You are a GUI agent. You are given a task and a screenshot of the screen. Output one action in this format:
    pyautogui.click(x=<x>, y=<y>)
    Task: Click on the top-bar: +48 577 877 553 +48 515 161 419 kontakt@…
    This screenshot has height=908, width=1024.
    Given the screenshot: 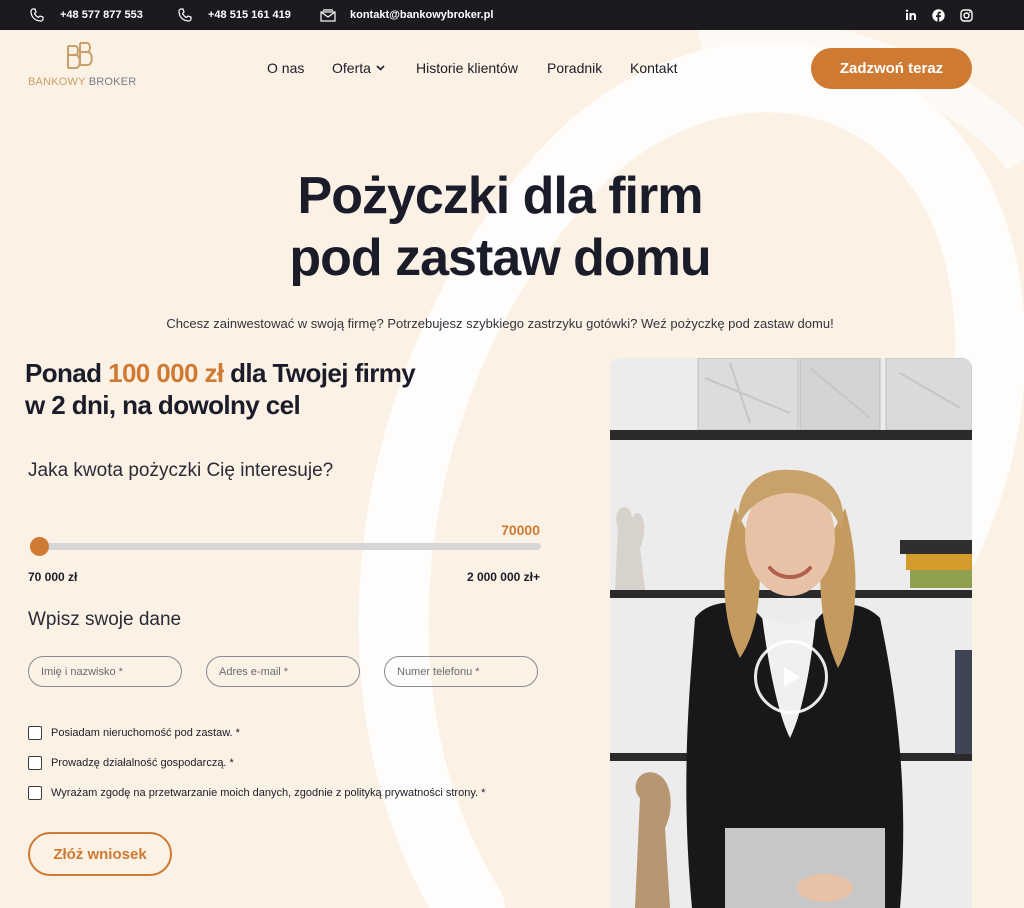 What is the action you would take?
    pyautogui.click(x=512, y=15)
    